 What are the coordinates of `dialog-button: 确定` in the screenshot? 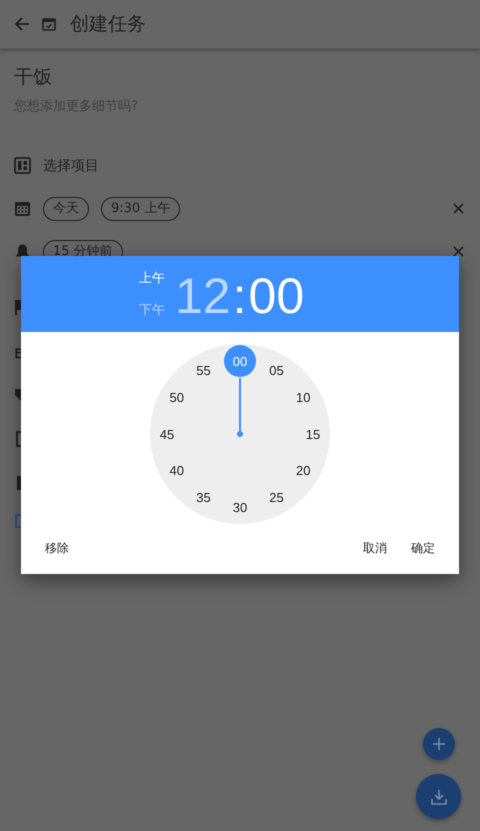 It's located at (423, 548).